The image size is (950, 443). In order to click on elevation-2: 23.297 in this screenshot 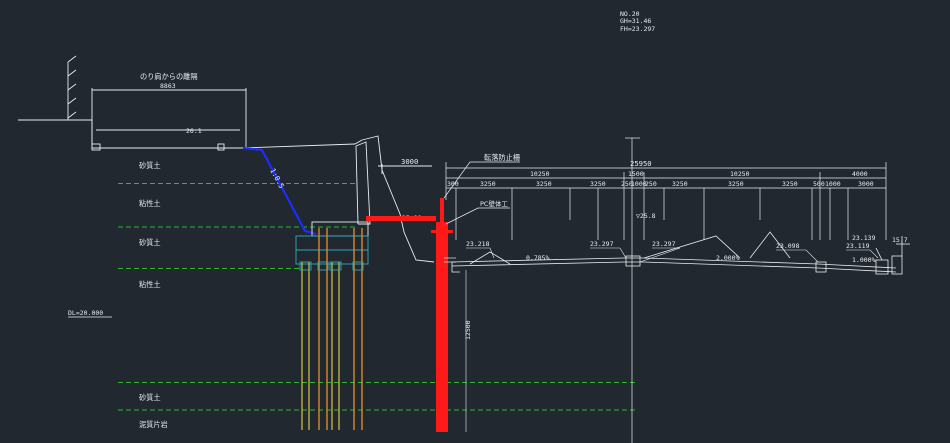, I will do `click(602, 244)`.